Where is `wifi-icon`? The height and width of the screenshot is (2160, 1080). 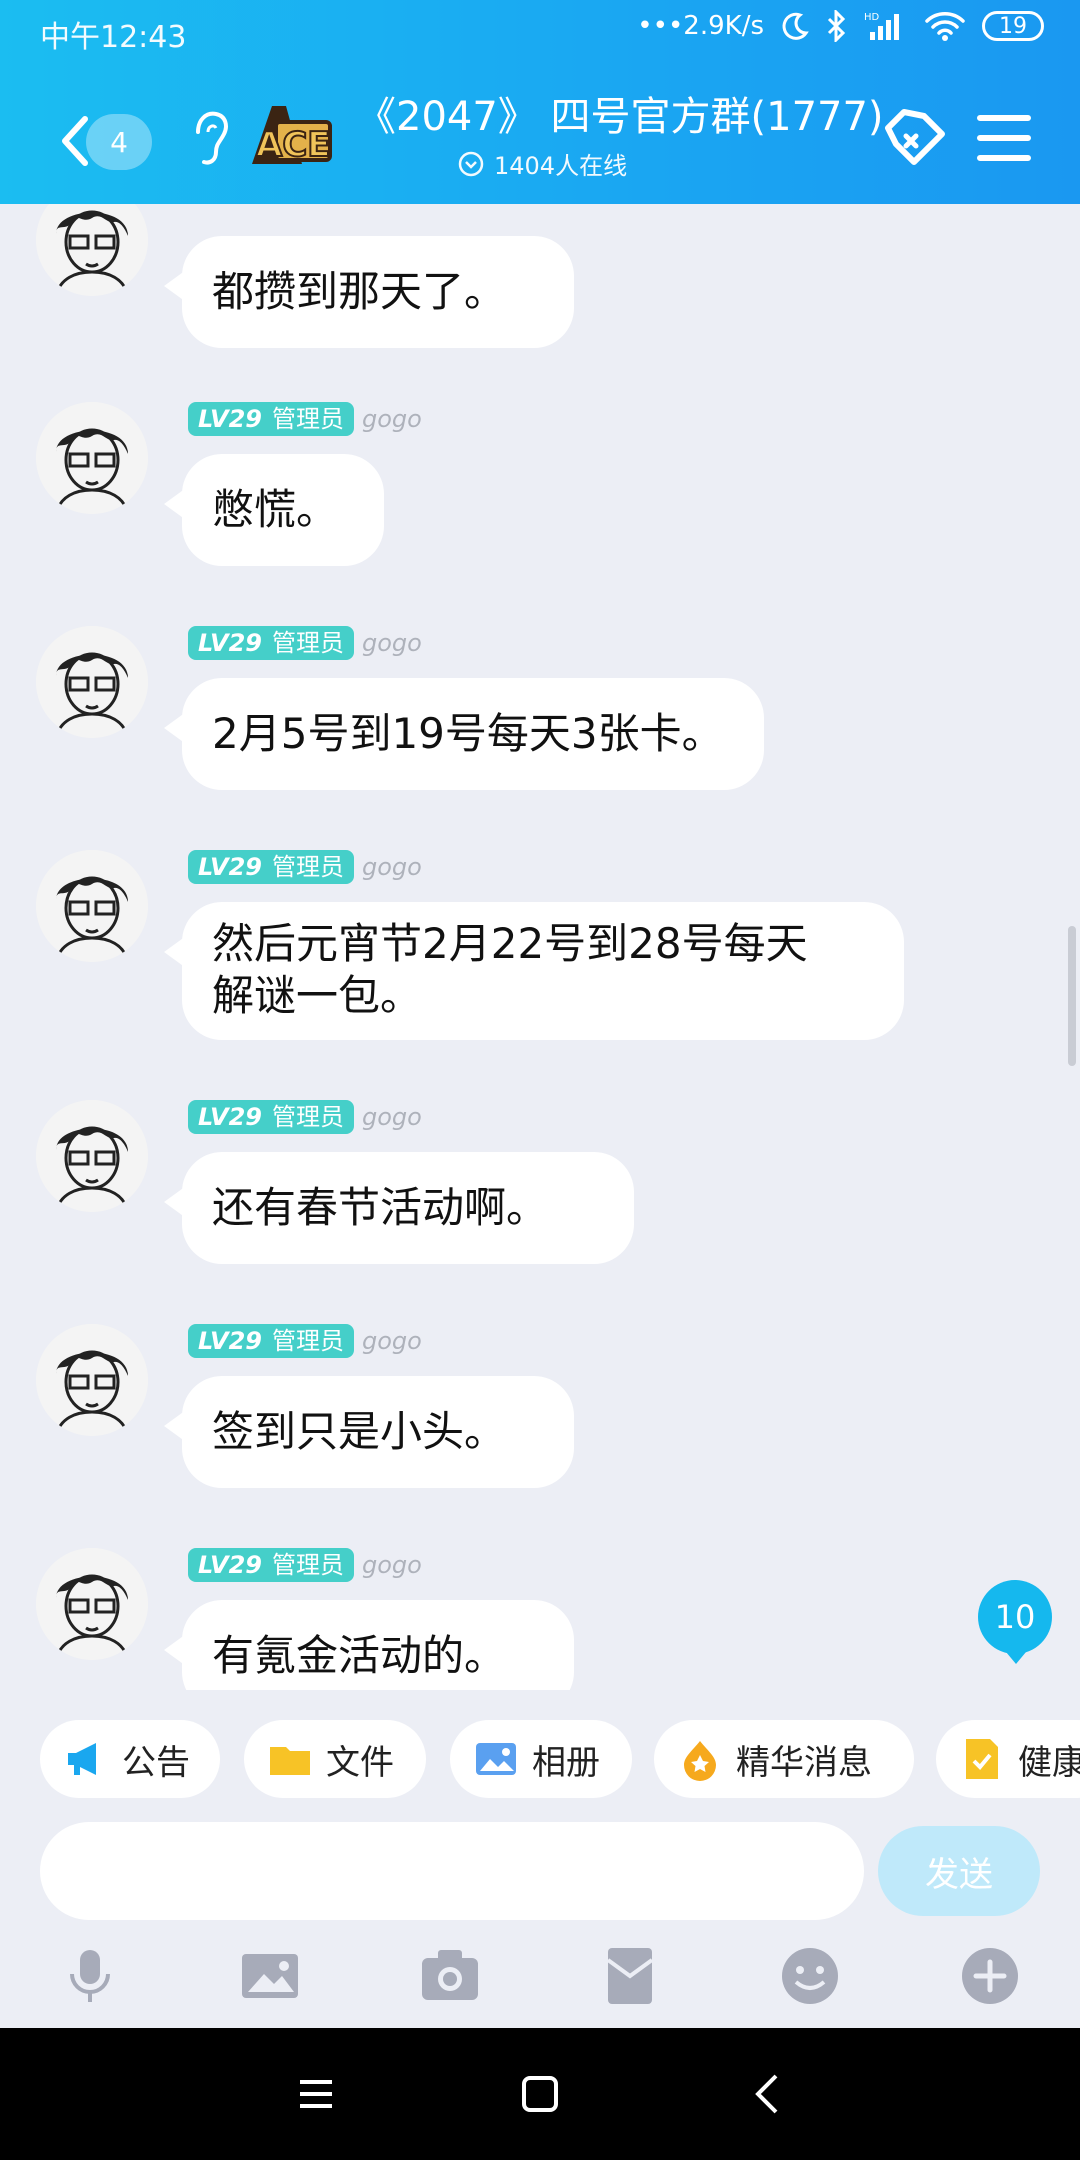
wifi-icon is located at coordinates (945, 26).